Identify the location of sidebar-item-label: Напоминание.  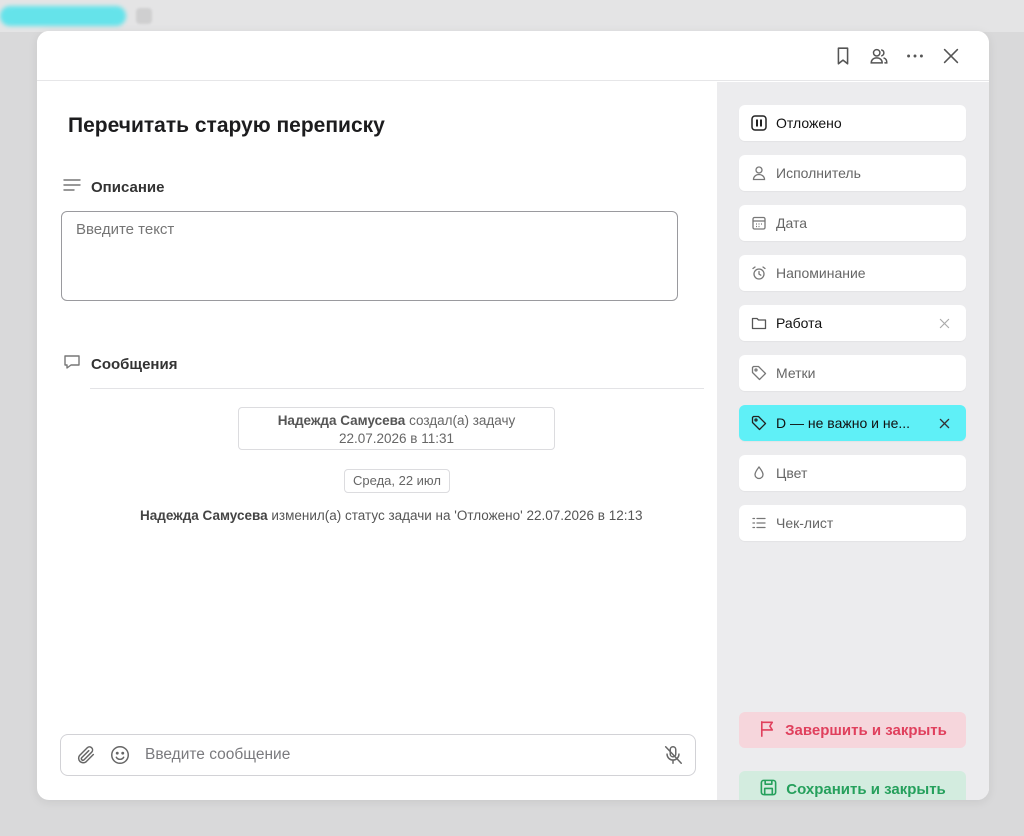
(821, 273).